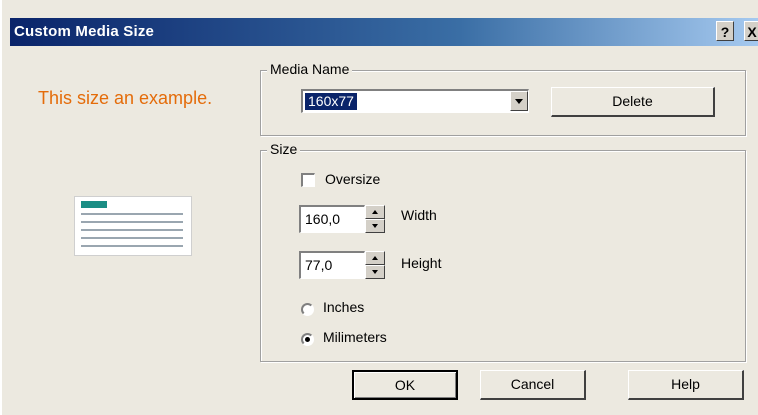  Describe the element at coordinates (519, 101) in the screenshot. I see `chevron-down-icon` at that location.